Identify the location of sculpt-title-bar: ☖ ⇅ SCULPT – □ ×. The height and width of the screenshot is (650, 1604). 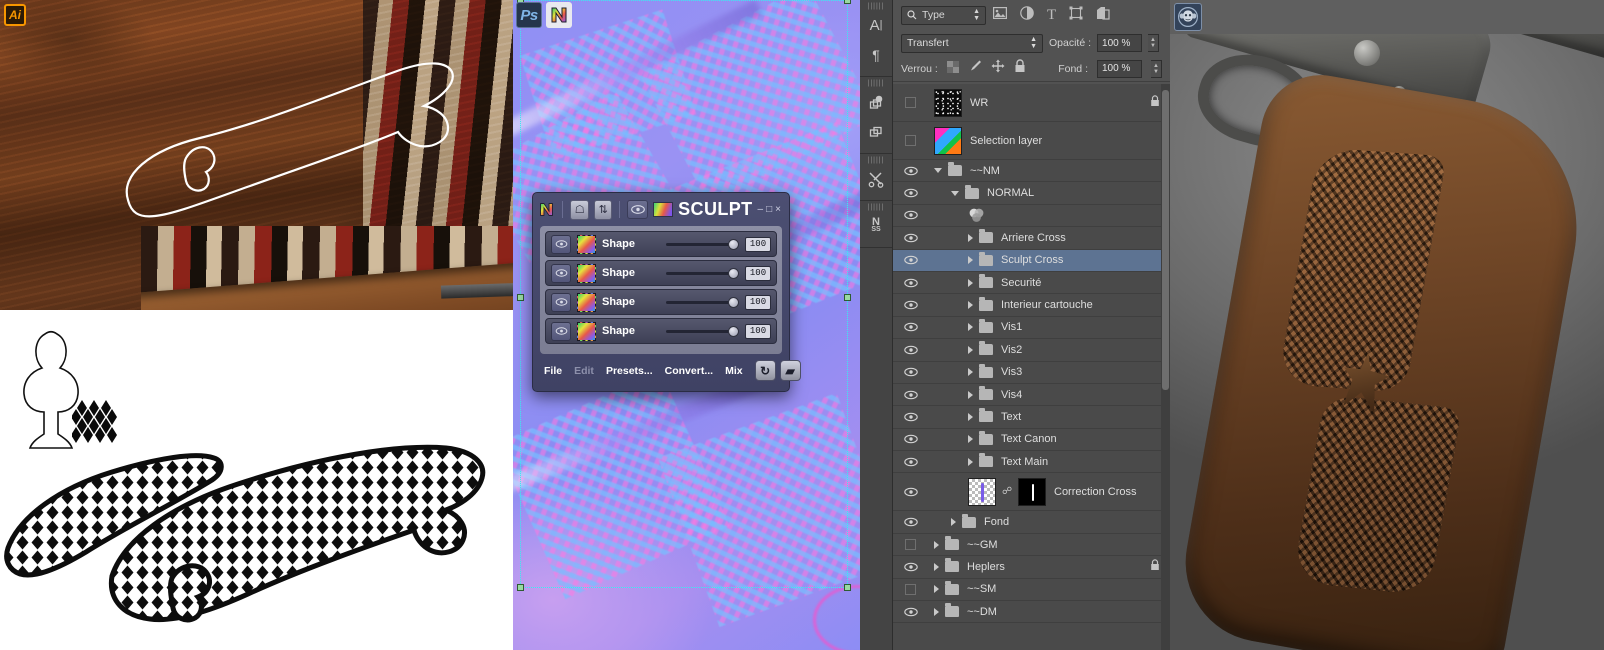
(661, 209).